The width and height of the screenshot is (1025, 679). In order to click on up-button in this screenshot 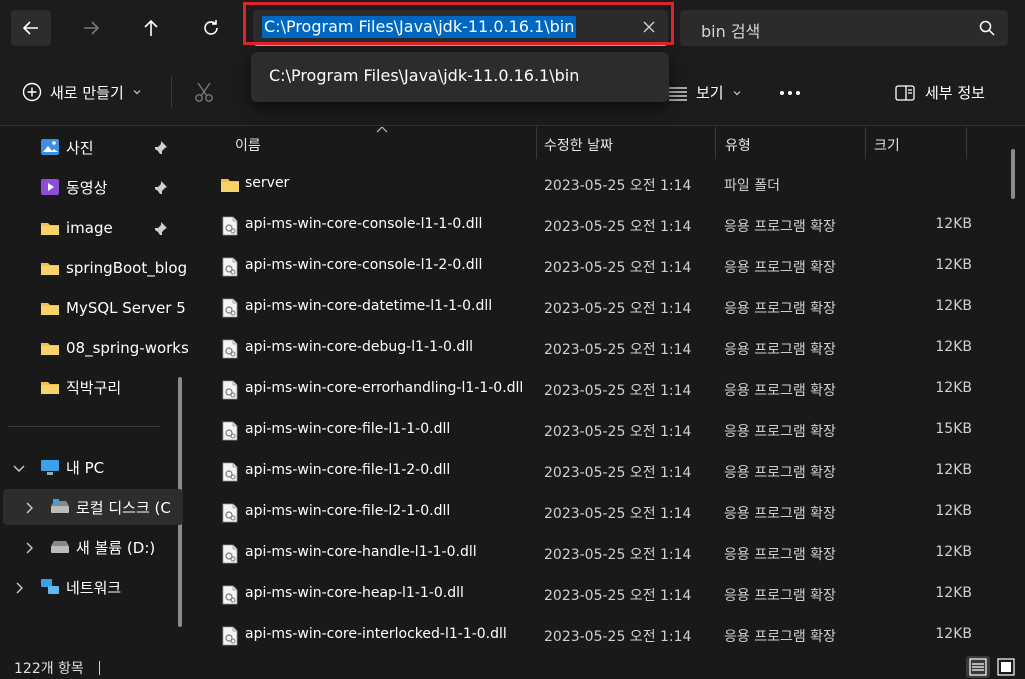, I will do `click(151, 28)`.